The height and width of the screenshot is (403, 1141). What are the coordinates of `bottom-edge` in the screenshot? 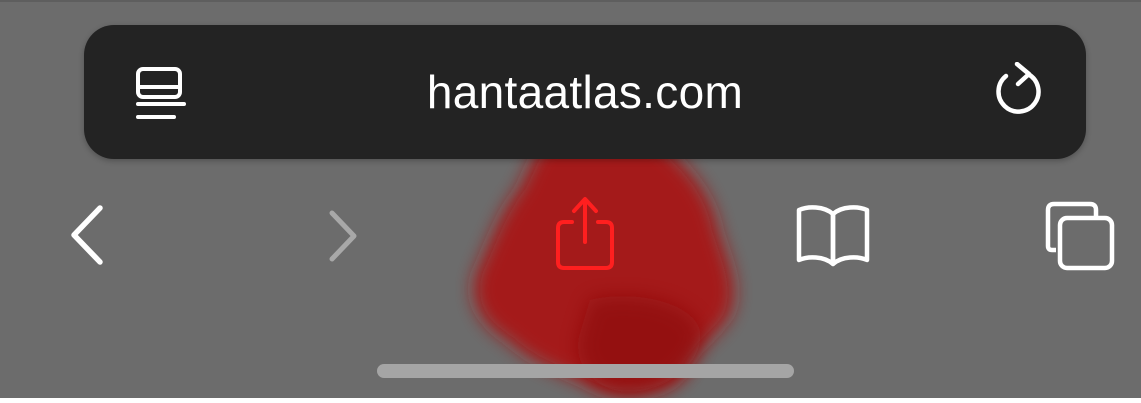 It's located at (570, 400).